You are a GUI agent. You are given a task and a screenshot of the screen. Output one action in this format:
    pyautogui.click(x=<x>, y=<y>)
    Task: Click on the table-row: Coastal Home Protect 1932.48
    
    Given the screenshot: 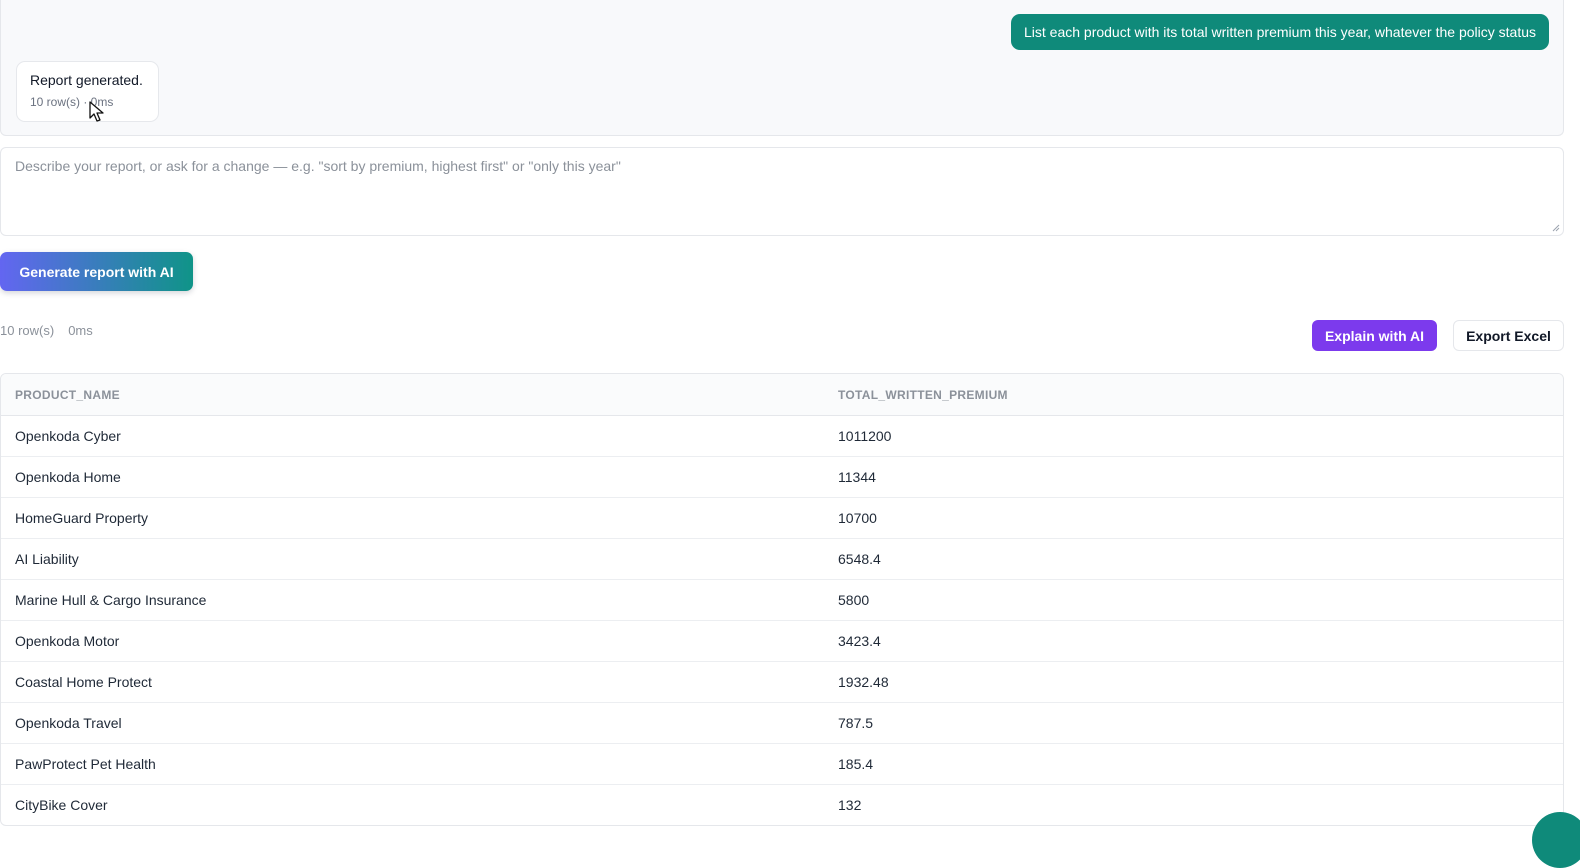 What is the action you would take?
    pyautogui.click(x=782, y=682)
    